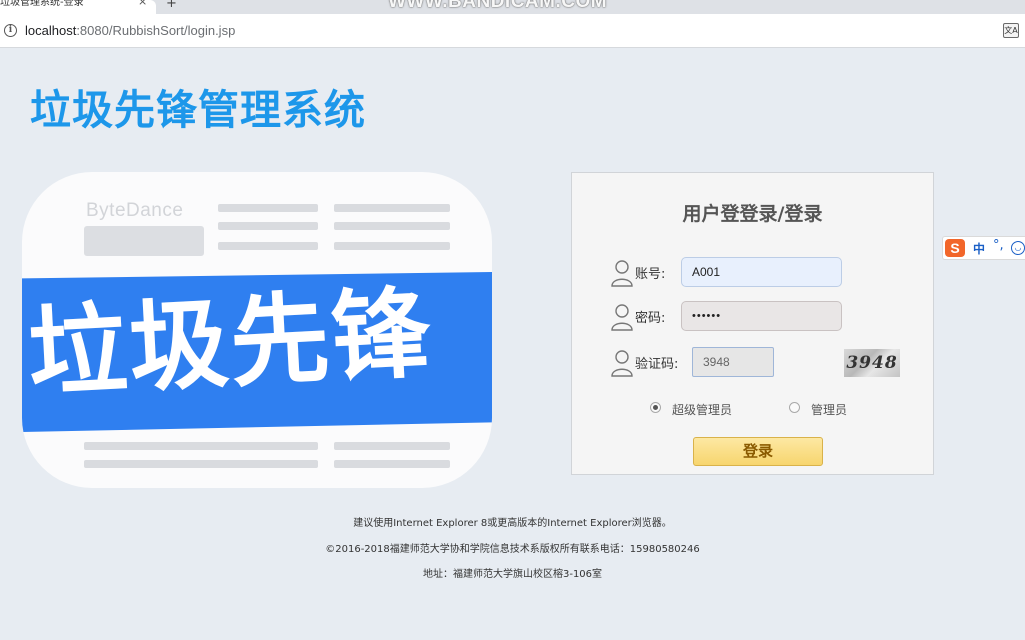  I want to click on tab-title: 垃圾管理系统-登录, so click(42, 4).